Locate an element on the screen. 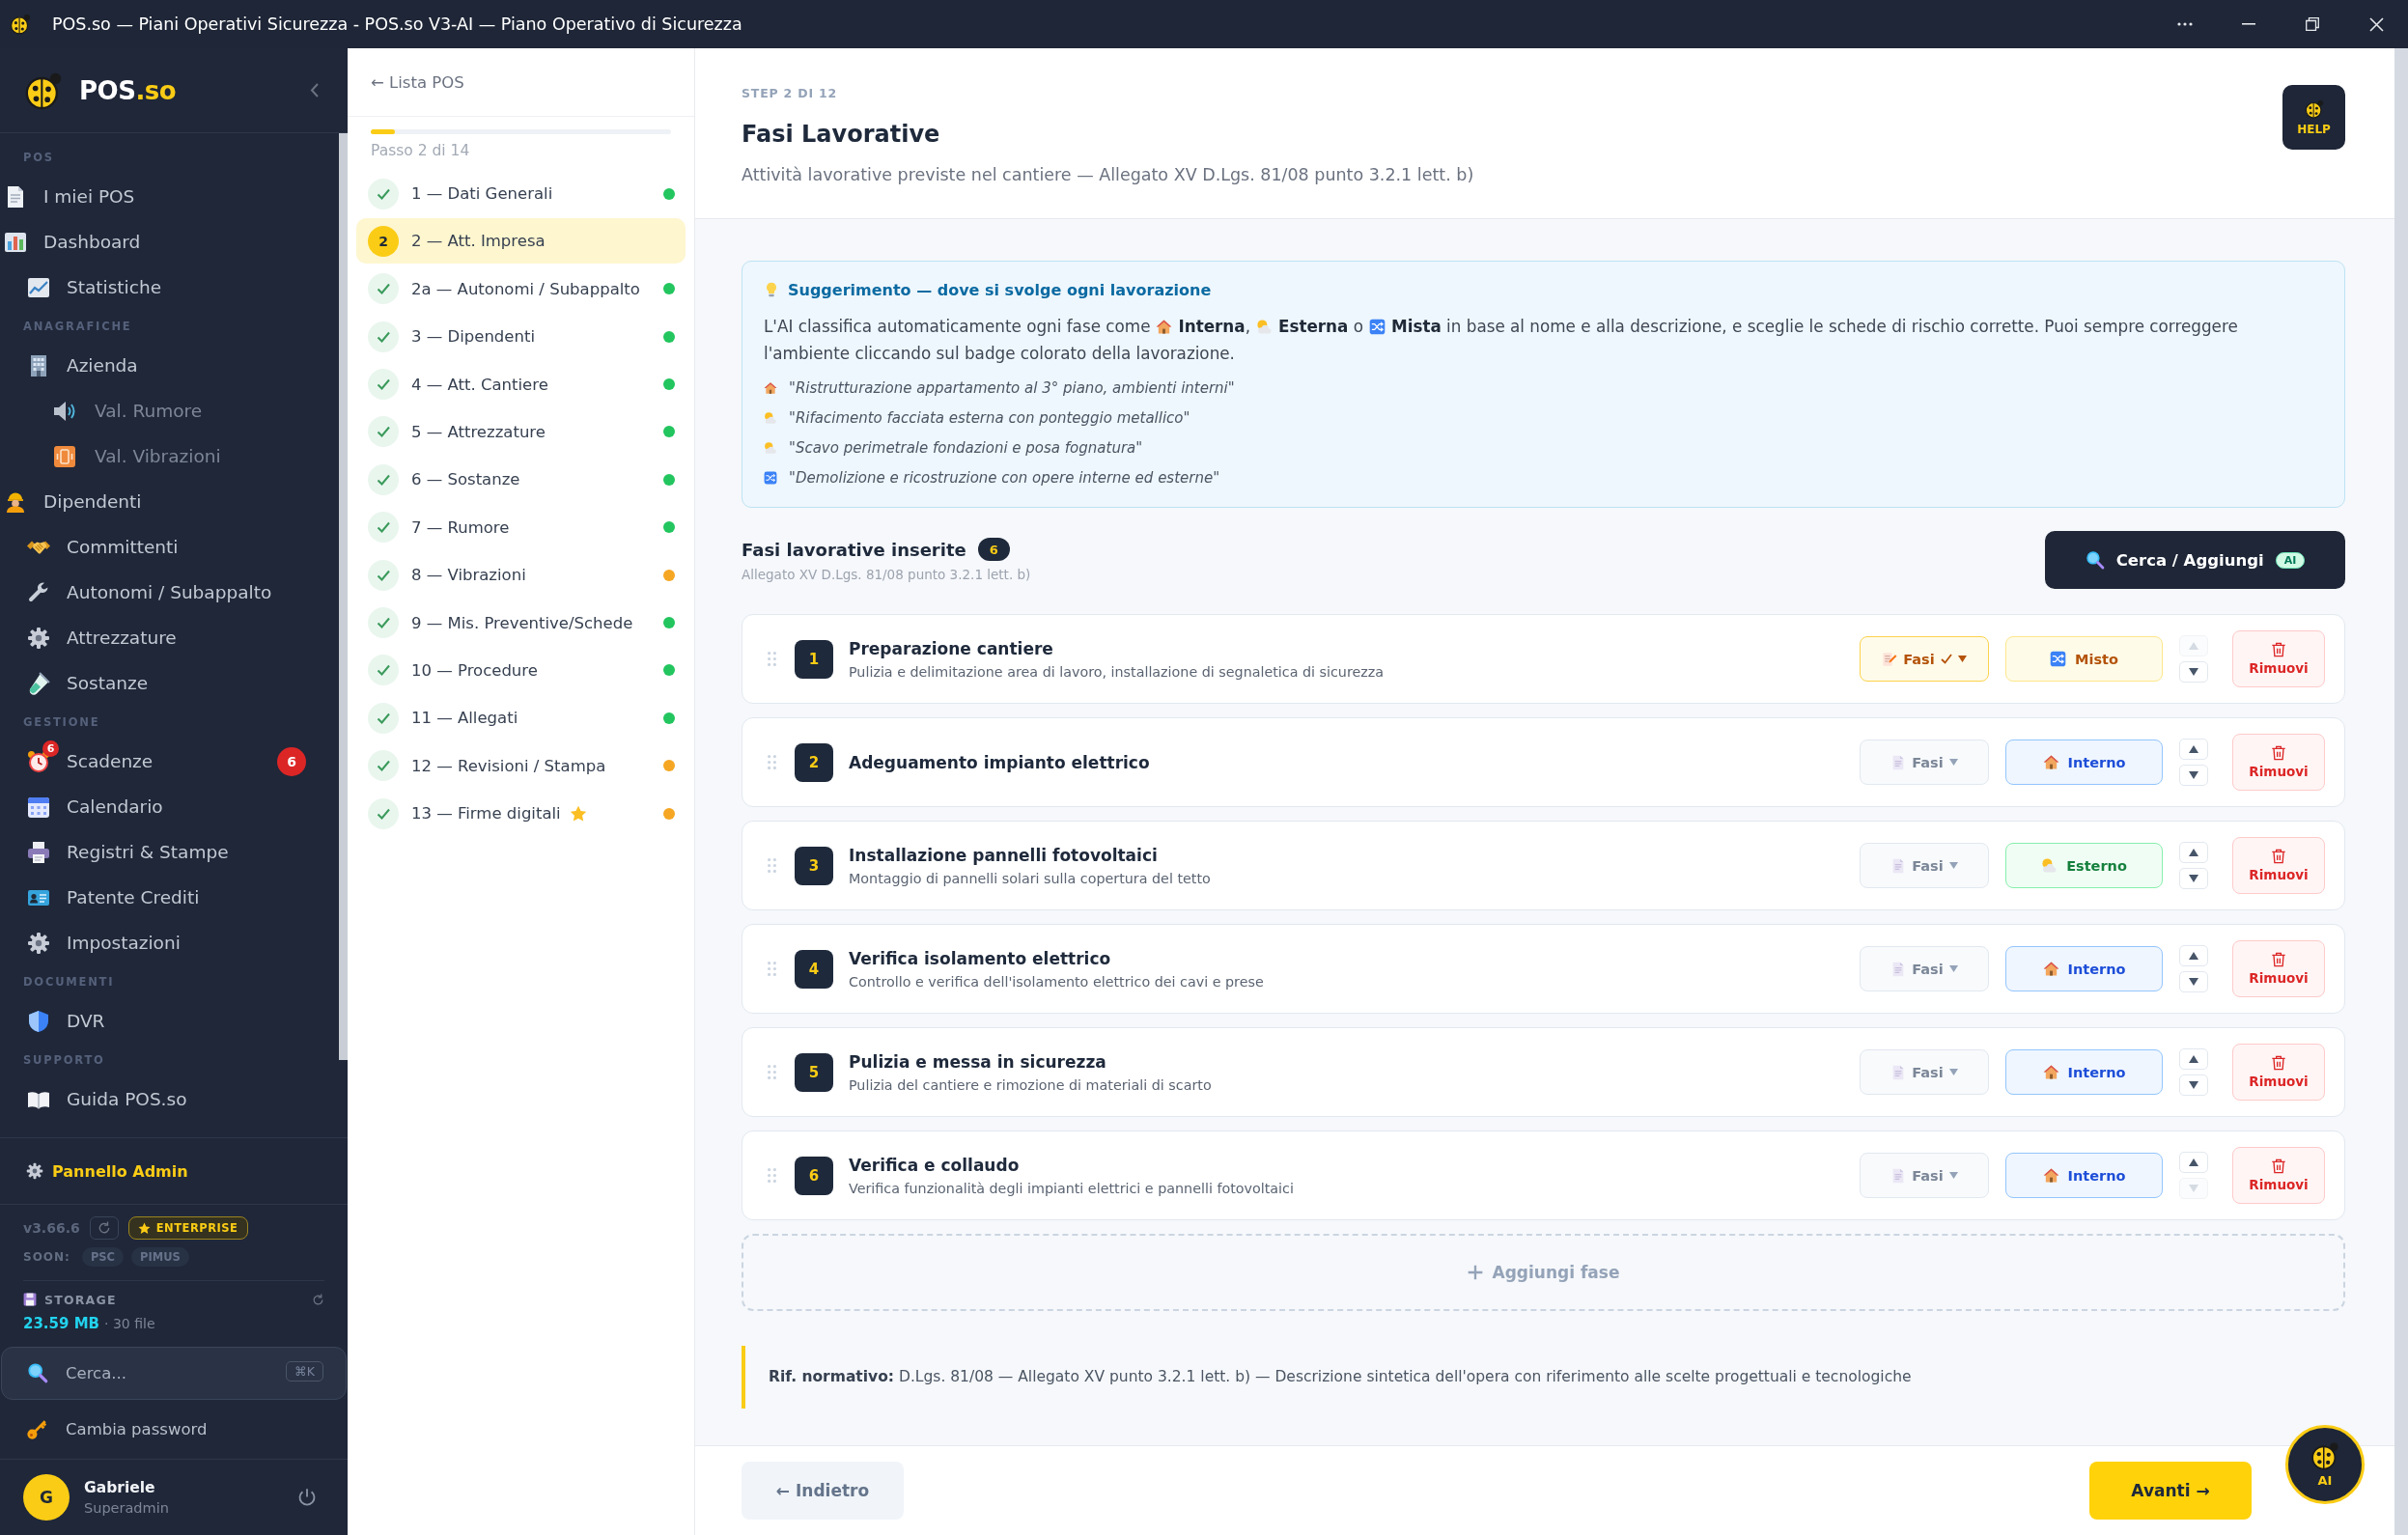 The height and width of the screenshot is (1535, 2408). nav-item: Calendario is located at coordinates (170, 806).